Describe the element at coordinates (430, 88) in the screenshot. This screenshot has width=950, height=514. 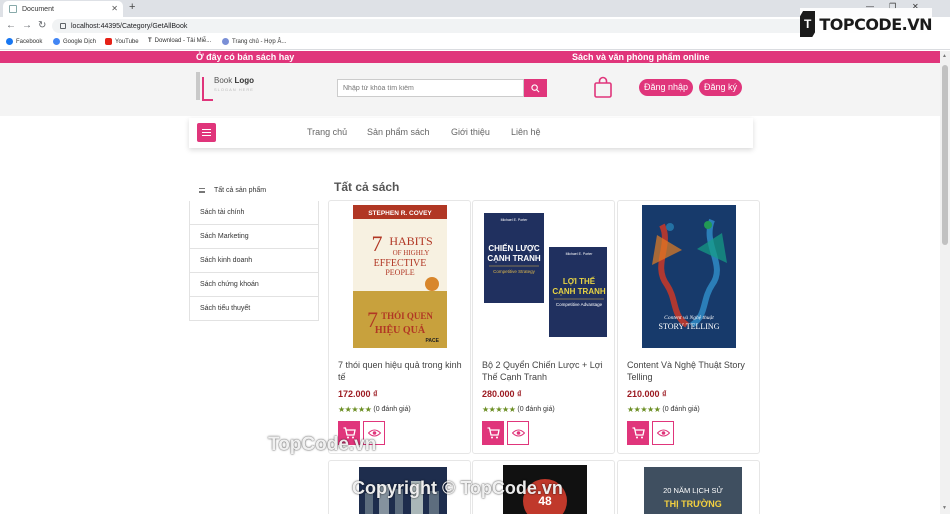
I see `search-input` at that location.